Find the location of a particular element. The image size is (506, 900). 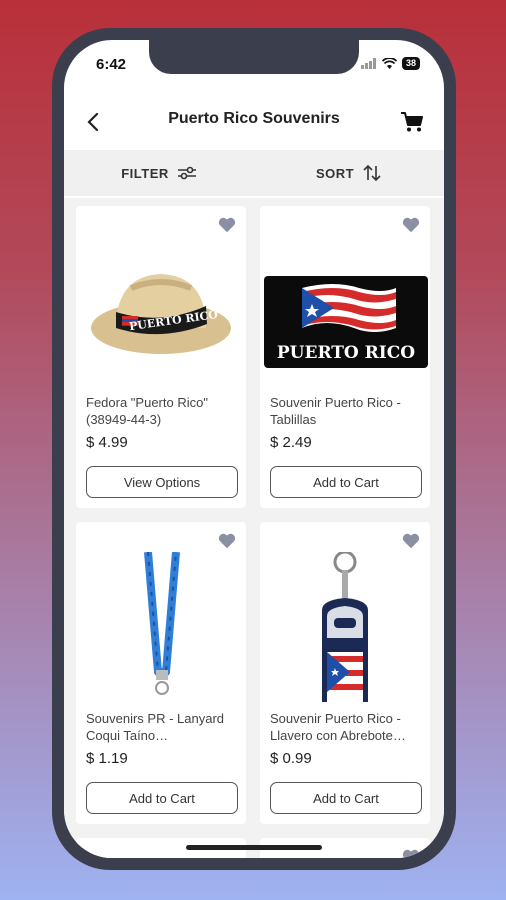

plate-text: PUERTO RICO is located at coordinates (346, 353).